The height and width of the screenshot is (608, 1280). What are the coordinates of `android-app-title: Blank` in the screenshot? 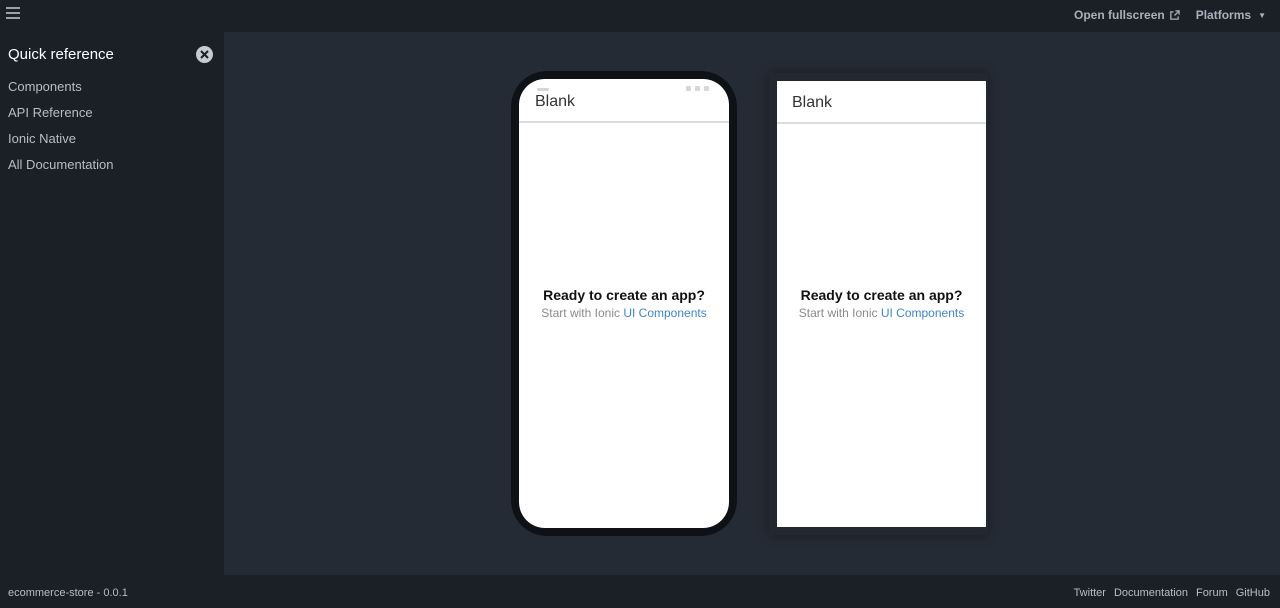 It's located at (812, 102).